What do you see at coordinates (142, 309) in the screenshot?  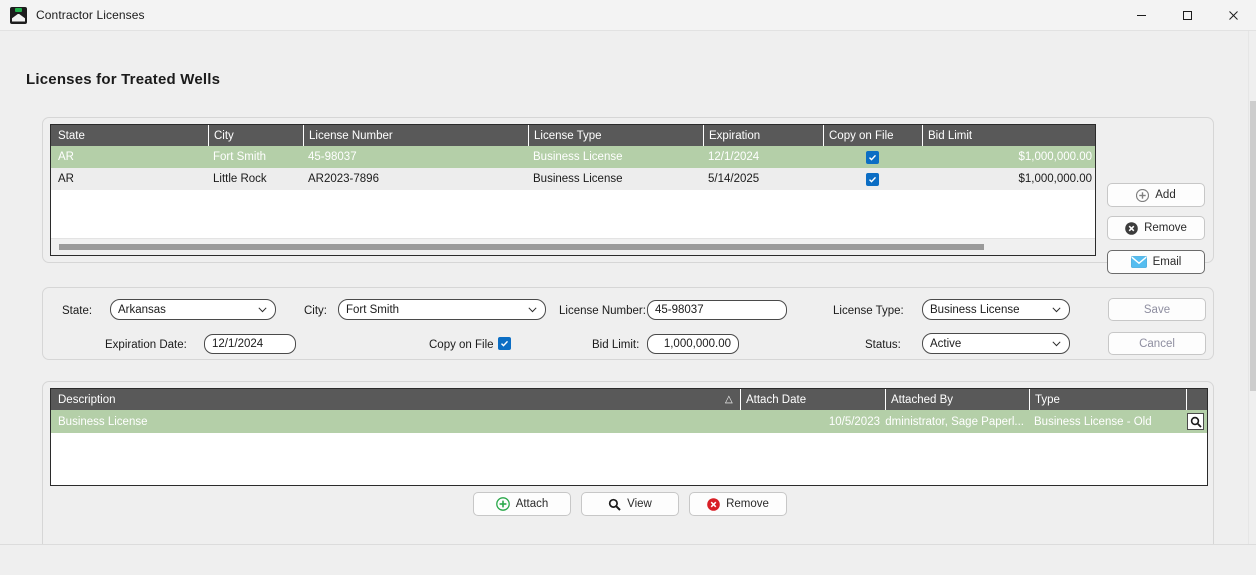 I see `state-select-value: Arkansas` at bounding box center [142, 309].